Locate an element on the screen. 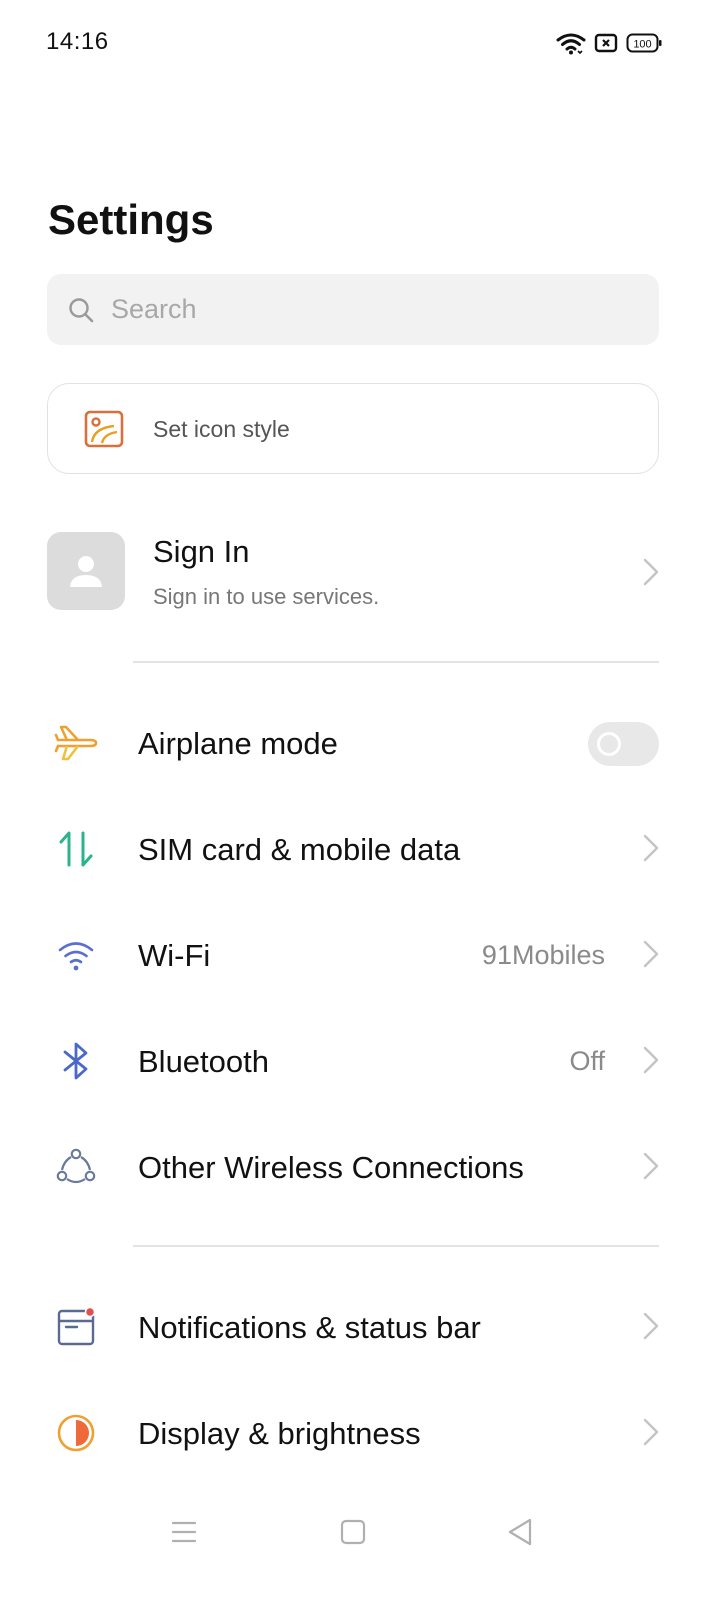 Image resolution: width=720 pixels, height=1600 pixels. battery-icon: 100 is located at coordinates (644, 43).